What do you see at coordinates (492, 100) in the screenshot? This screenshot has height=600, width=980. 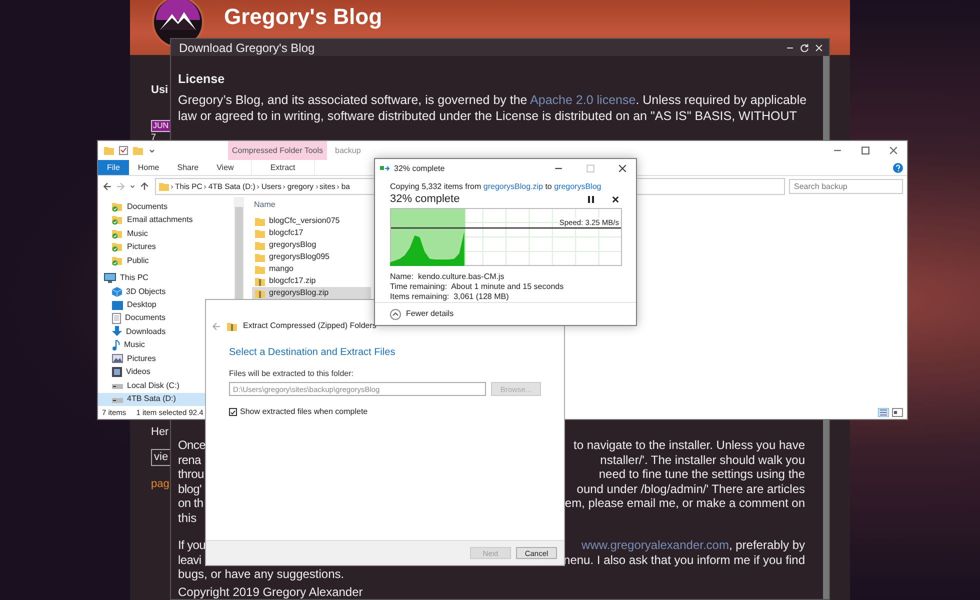 I see `license-text: Gregory’s Blog, and its associated software, is governed by the Apache 2.0 license. Unless required by applicable` at bounding box center [492, 100].